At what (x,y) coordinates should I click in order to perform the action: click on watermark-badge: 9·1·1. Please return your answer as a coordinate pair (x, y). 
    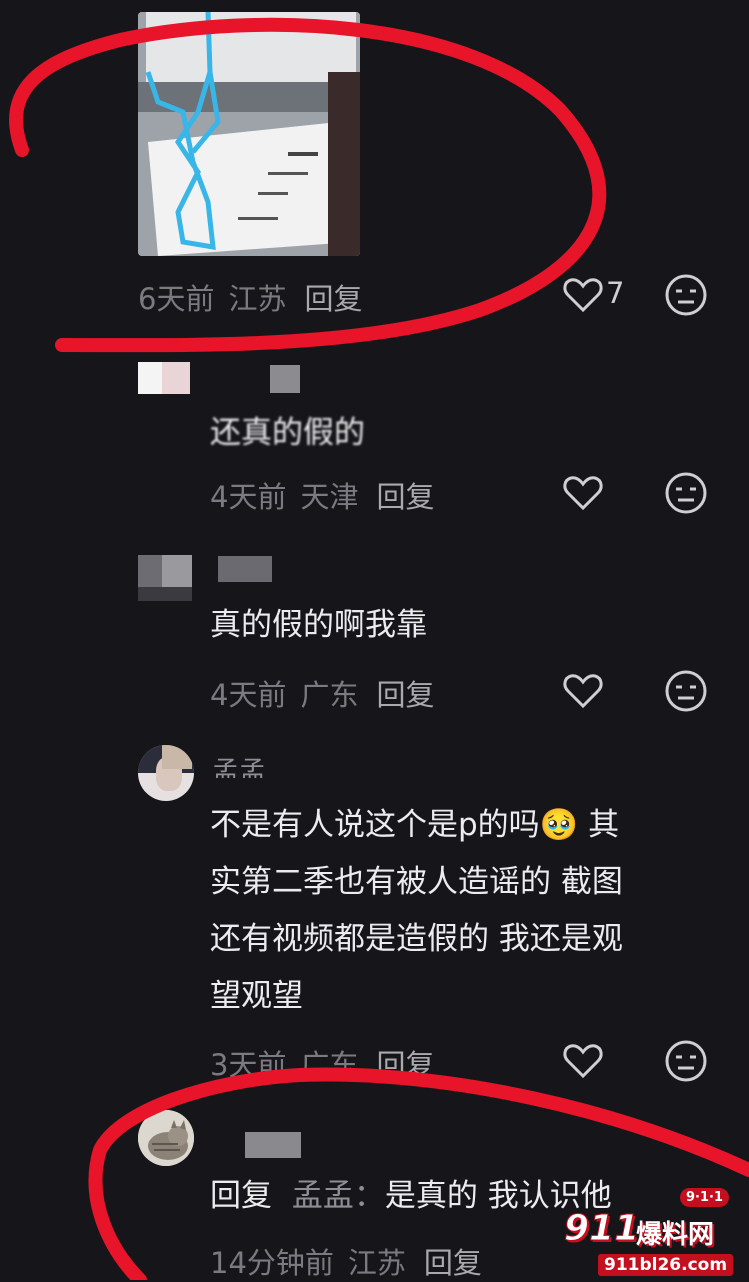
    Looking at the image, I should click on (705, 1197).